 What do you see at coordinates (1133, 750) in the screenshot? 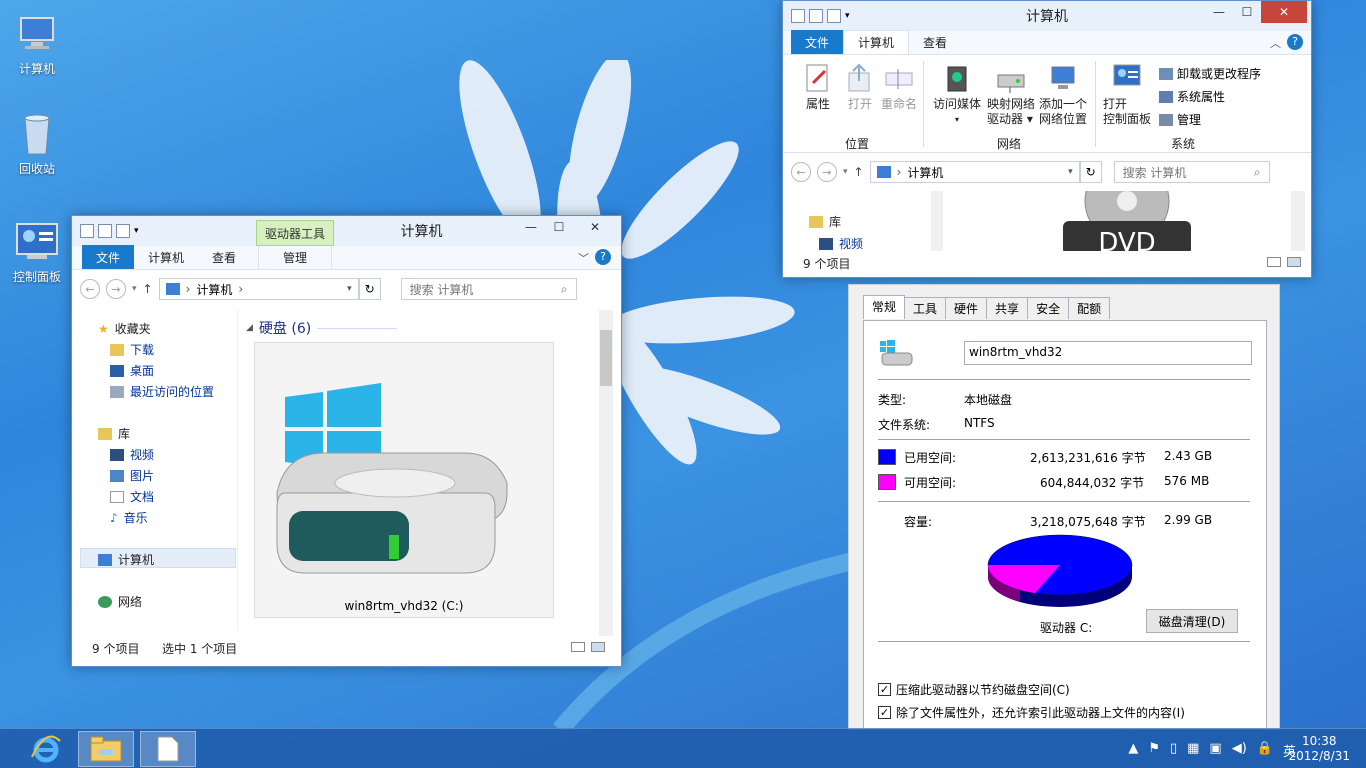
I see `show-hidden-icons-icon: ▲` at bounding box center [1133, 750].